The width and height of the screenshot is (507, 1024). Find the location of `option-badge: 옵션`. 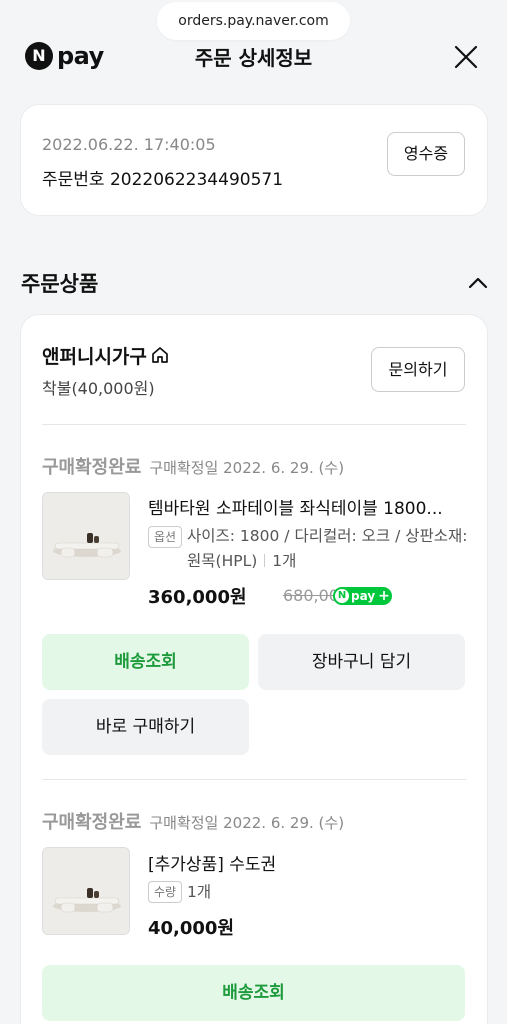

option-badge: 옵션 is located at coordinates (165, 537).